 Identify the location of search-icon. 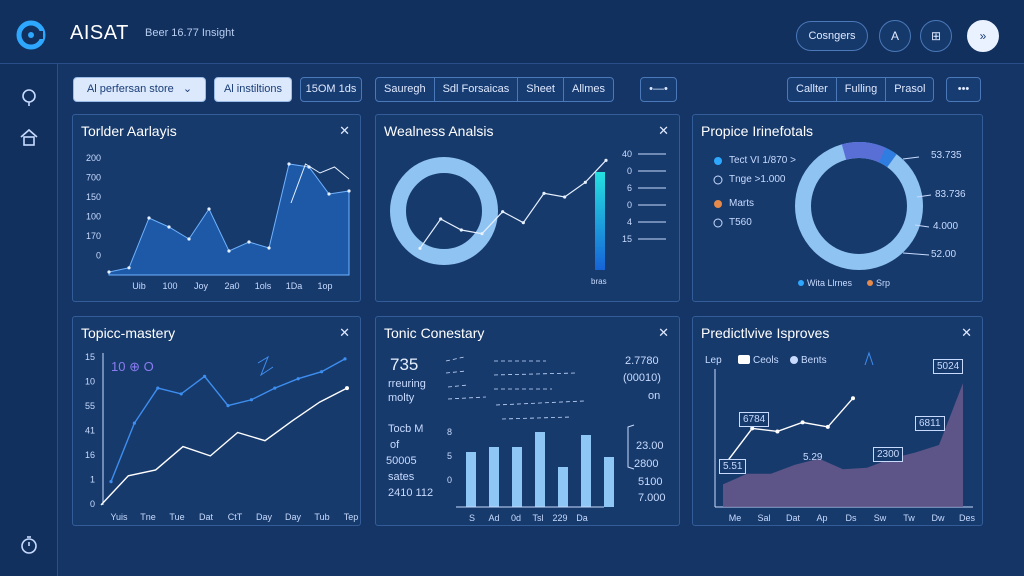
(29, 97).